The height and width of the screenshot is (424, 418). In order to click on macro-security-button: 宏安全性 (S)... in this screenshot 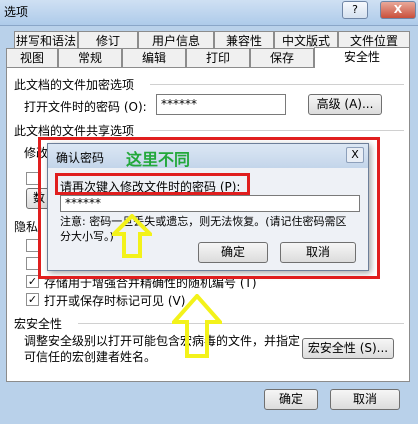, I will do `click(348, 348)`.